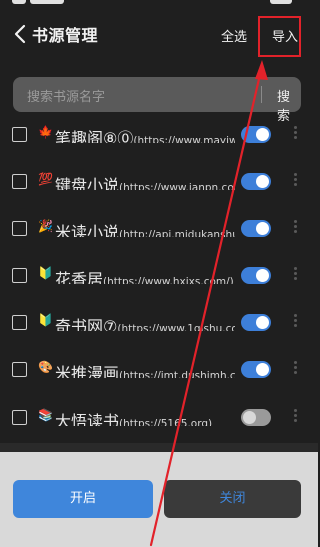  I want to click on list-bottom-edge, so click(159, 447).